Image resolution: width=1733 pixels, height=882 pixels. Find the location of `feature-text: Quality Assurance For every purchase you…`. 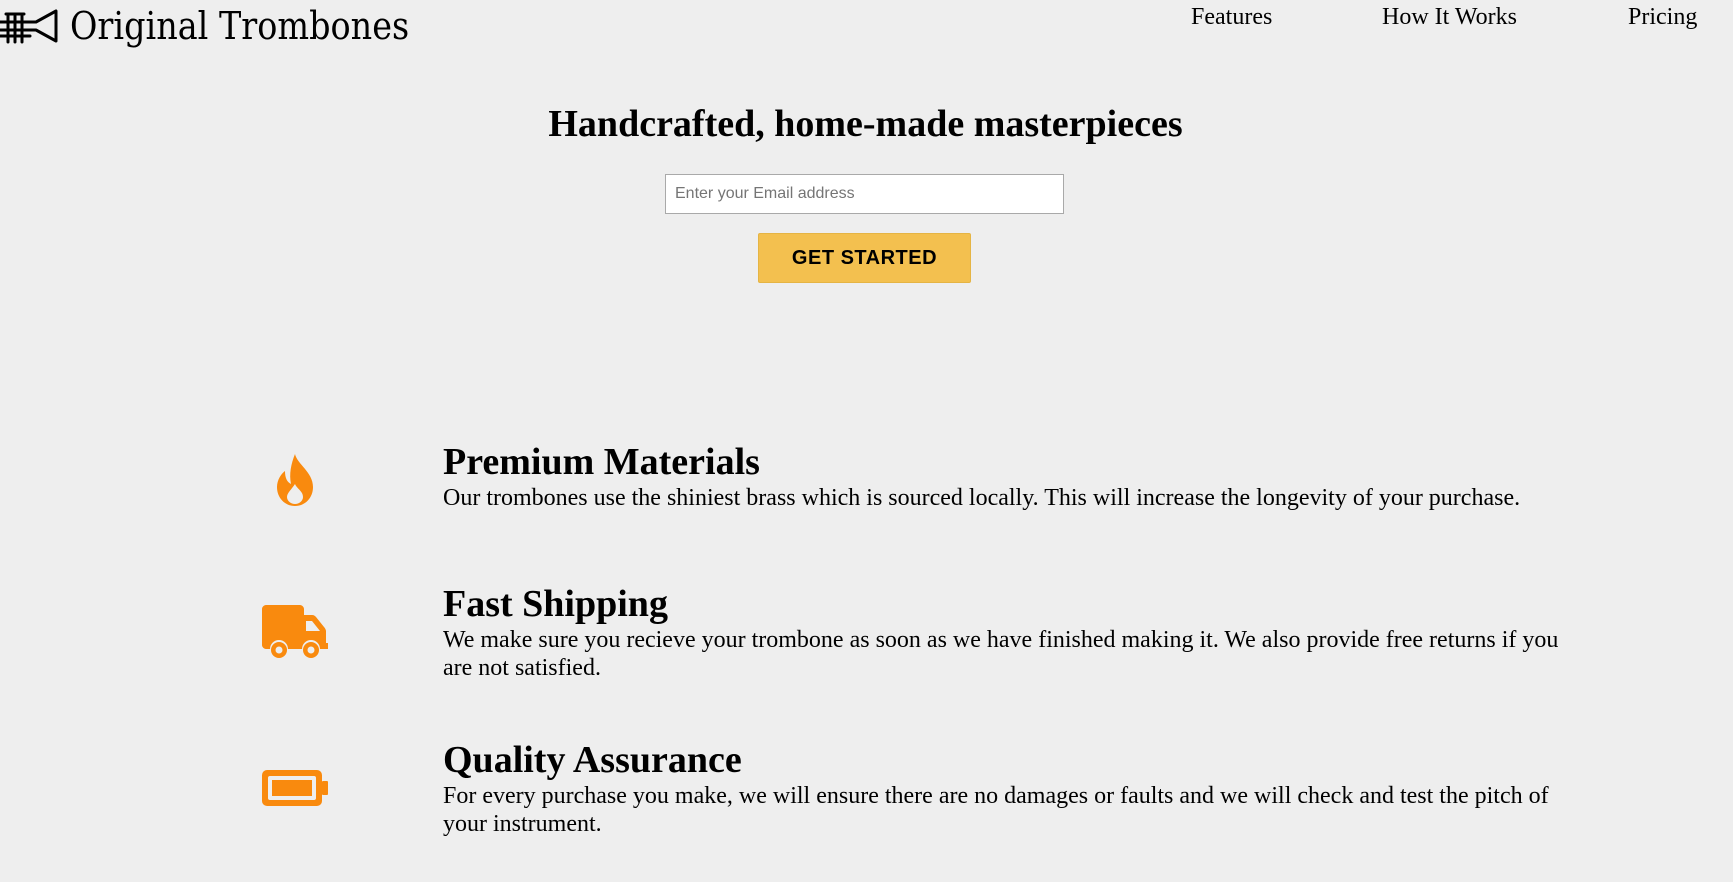

feature-text: Quality Assurance For every purchase you… is located at coordinates (1013, 788).